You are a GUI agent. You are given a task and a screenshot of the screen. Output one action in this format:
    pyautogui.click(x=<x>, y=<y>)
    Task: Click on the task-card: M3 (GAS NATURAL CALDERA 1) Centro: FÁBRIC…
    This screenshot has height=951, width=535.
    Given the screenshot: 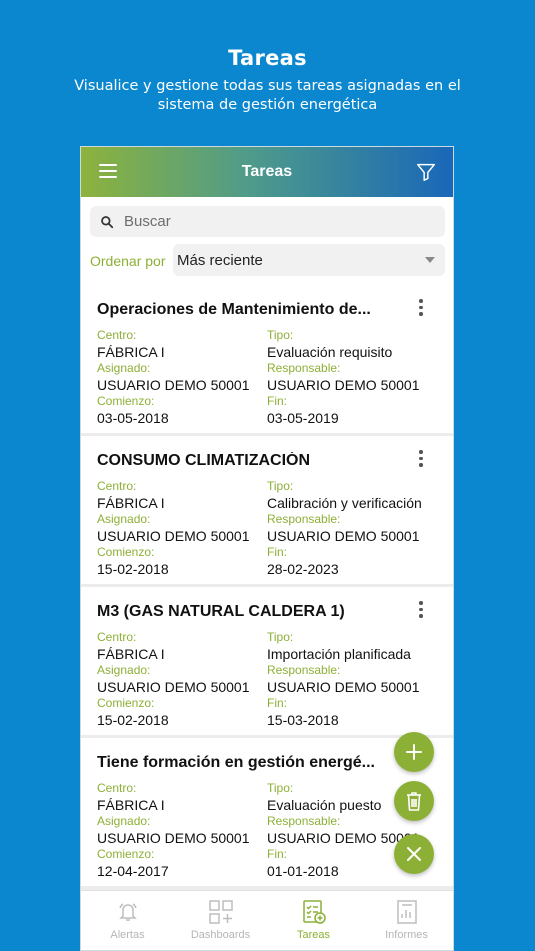 What is the action you would take?
    pyautogui.click(x=267, y=661)
    